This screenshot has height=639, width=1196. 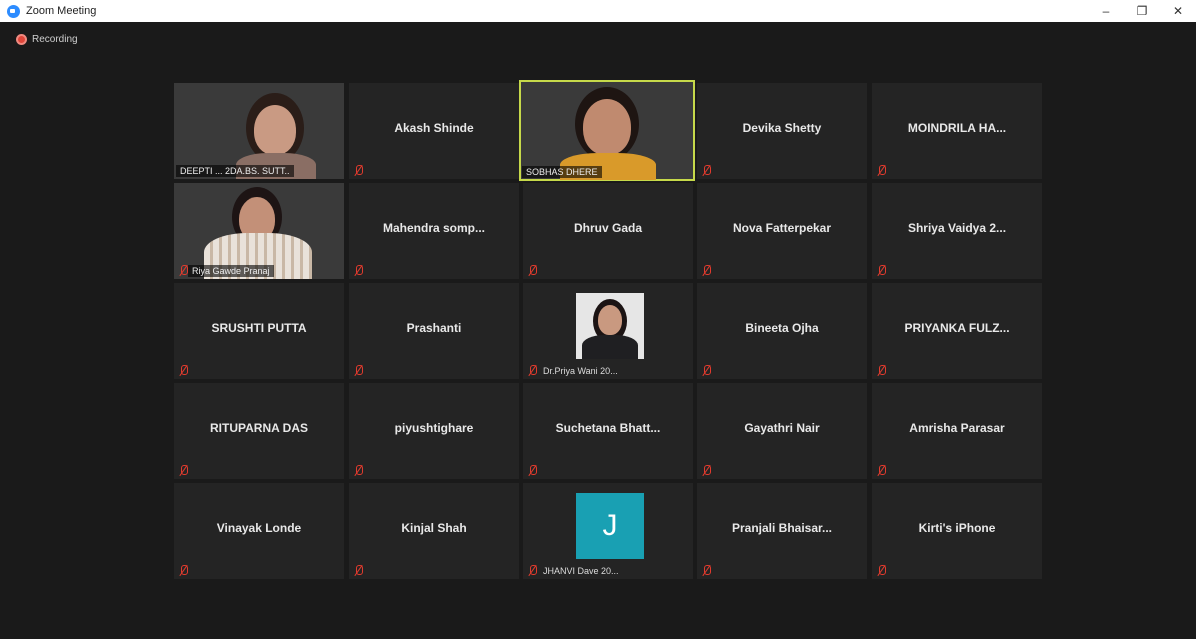 What do you see at coordinates (235, 171) in the screenshot?
I see `participant-name: DEEPTI ... 2DA.BS. SUTT..` at bounding box center [235, 171].